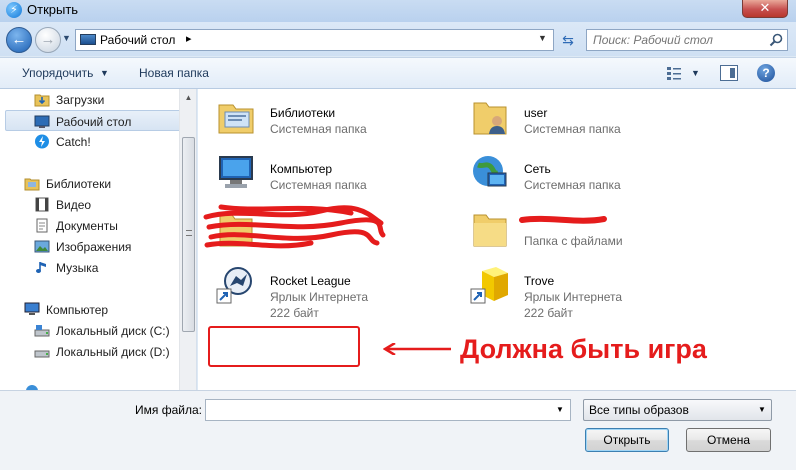 The width and height of the screenshot is (796, 470). Describe the element at coordinates (137, 40) in the screenshot. I see `address-path: Рабочий стол` at that location.